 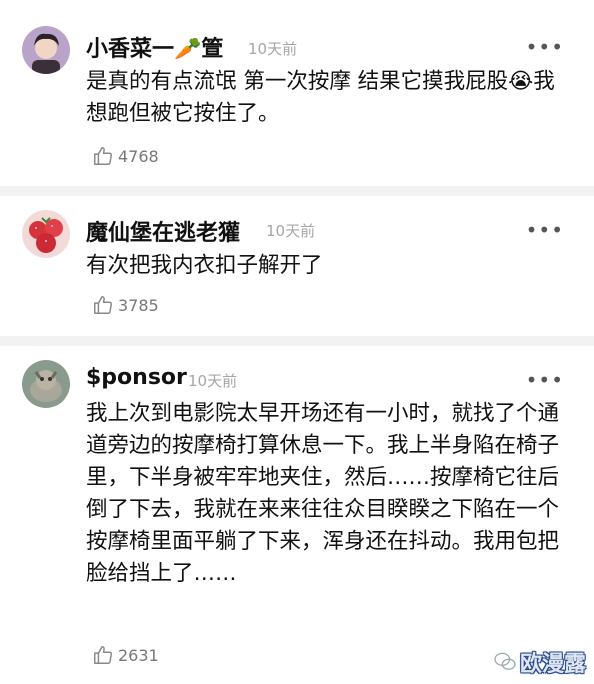 I want to click on watermark: 欧漫露, so click(x=540, y=662).